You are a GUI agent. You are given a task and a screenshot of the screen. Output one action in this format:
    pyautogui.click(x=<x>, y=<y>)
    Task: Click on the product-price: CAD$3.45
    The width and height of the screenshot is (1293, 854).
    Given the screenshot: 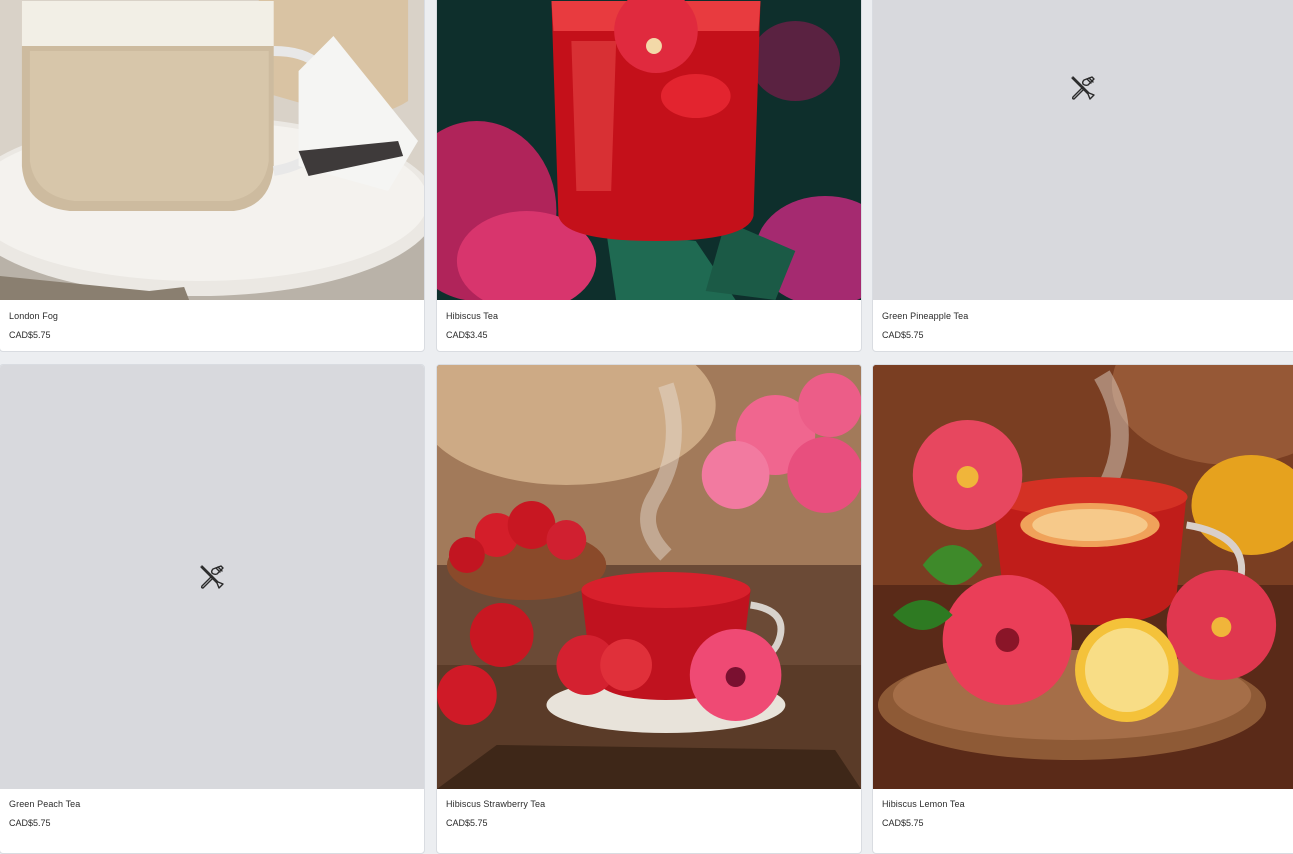 What is the action you would take?
    pyautogui.click(x=467, y=335)
    